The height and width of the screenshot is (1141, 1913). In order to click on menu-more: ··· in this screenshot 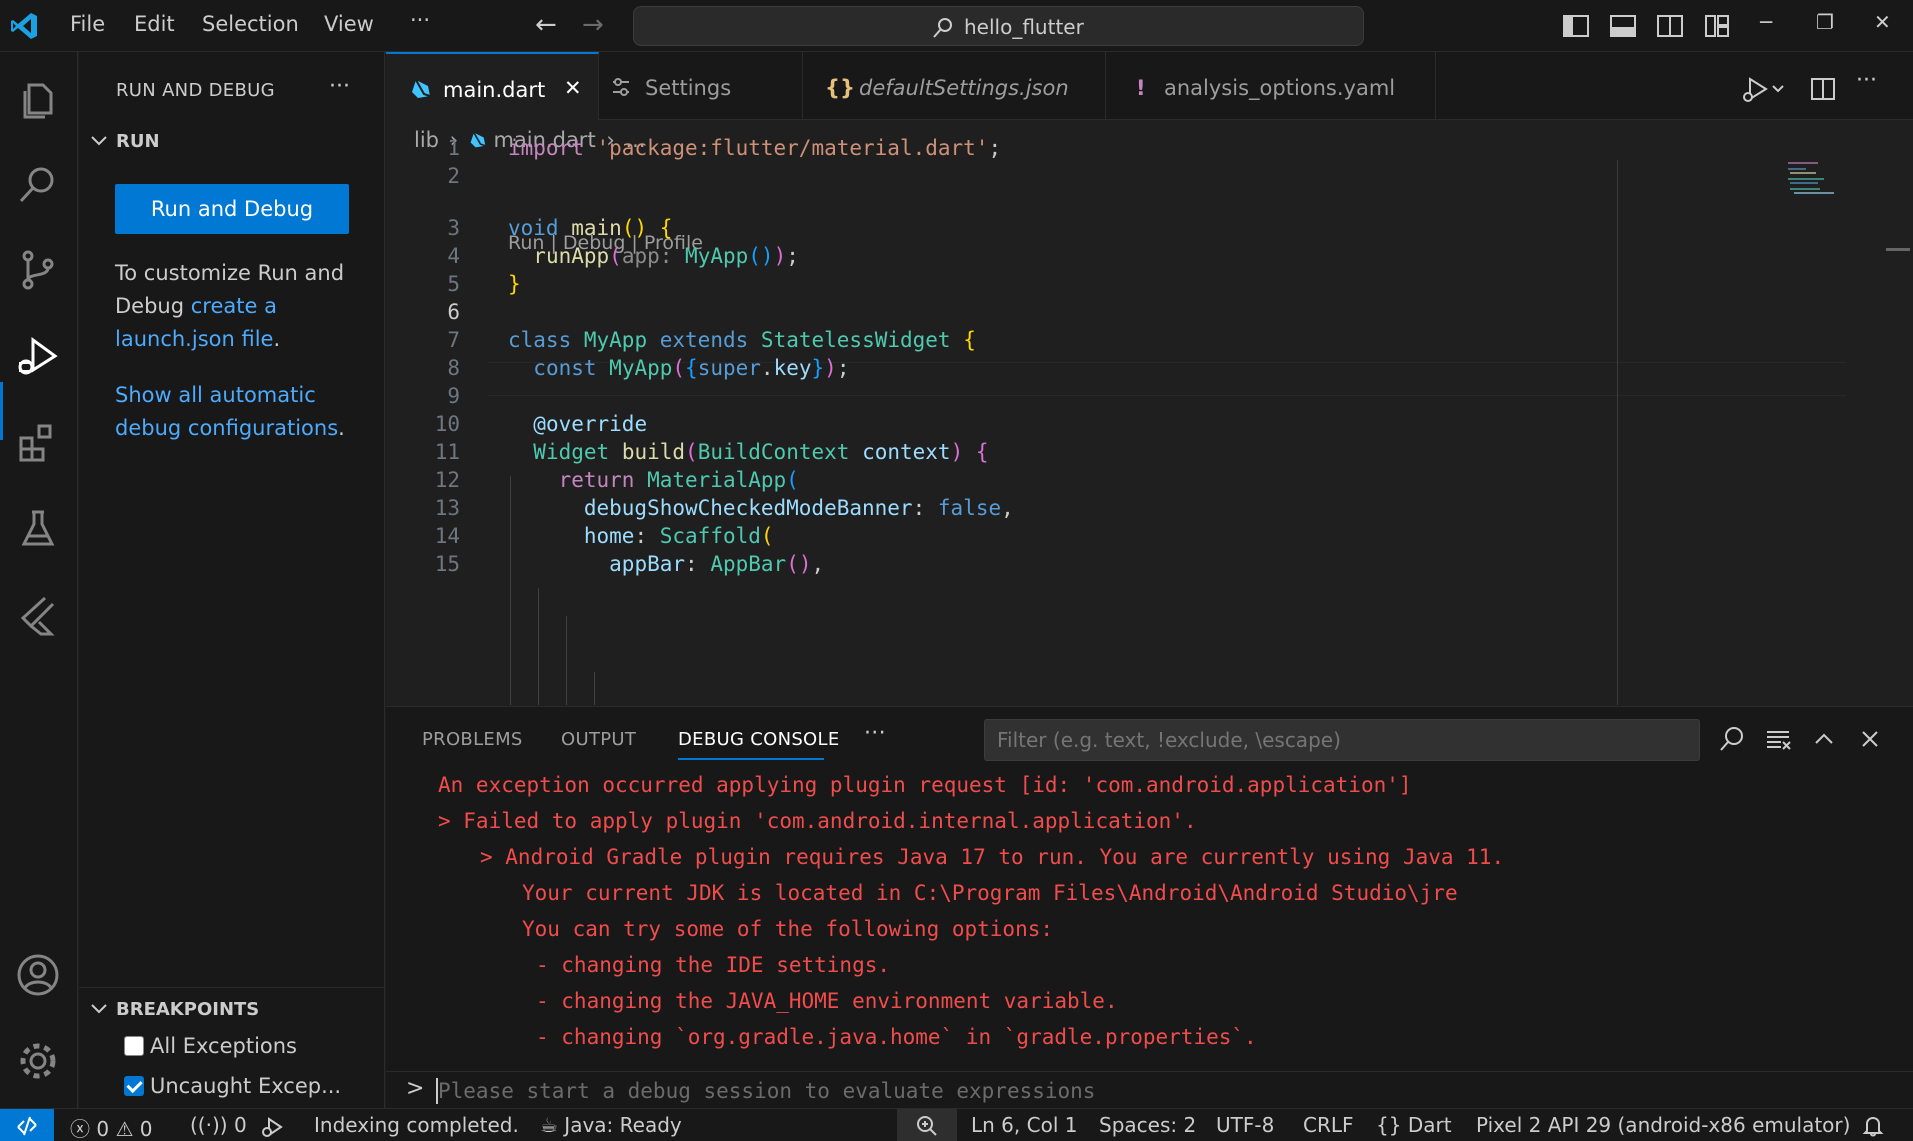, I will do `click(420, 20)`.